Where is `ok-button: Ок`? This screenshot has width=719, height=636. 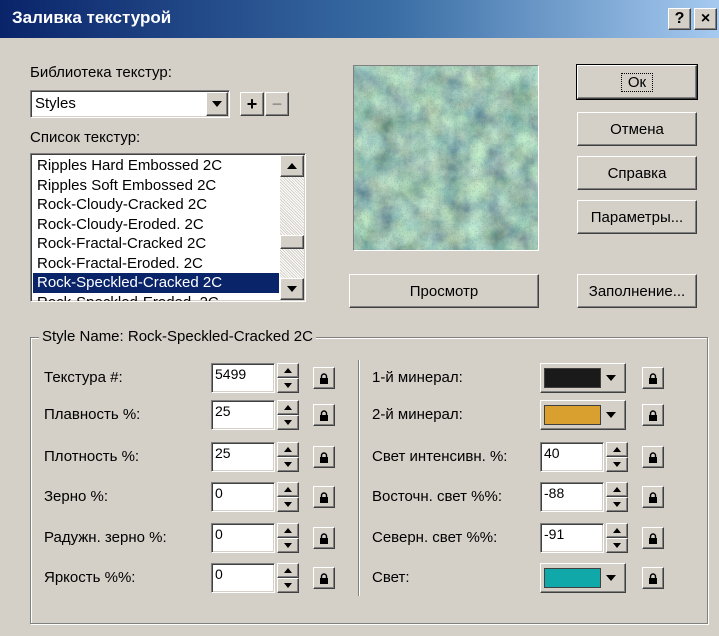
ok-button: Ок is located at coordinates (637, 82).